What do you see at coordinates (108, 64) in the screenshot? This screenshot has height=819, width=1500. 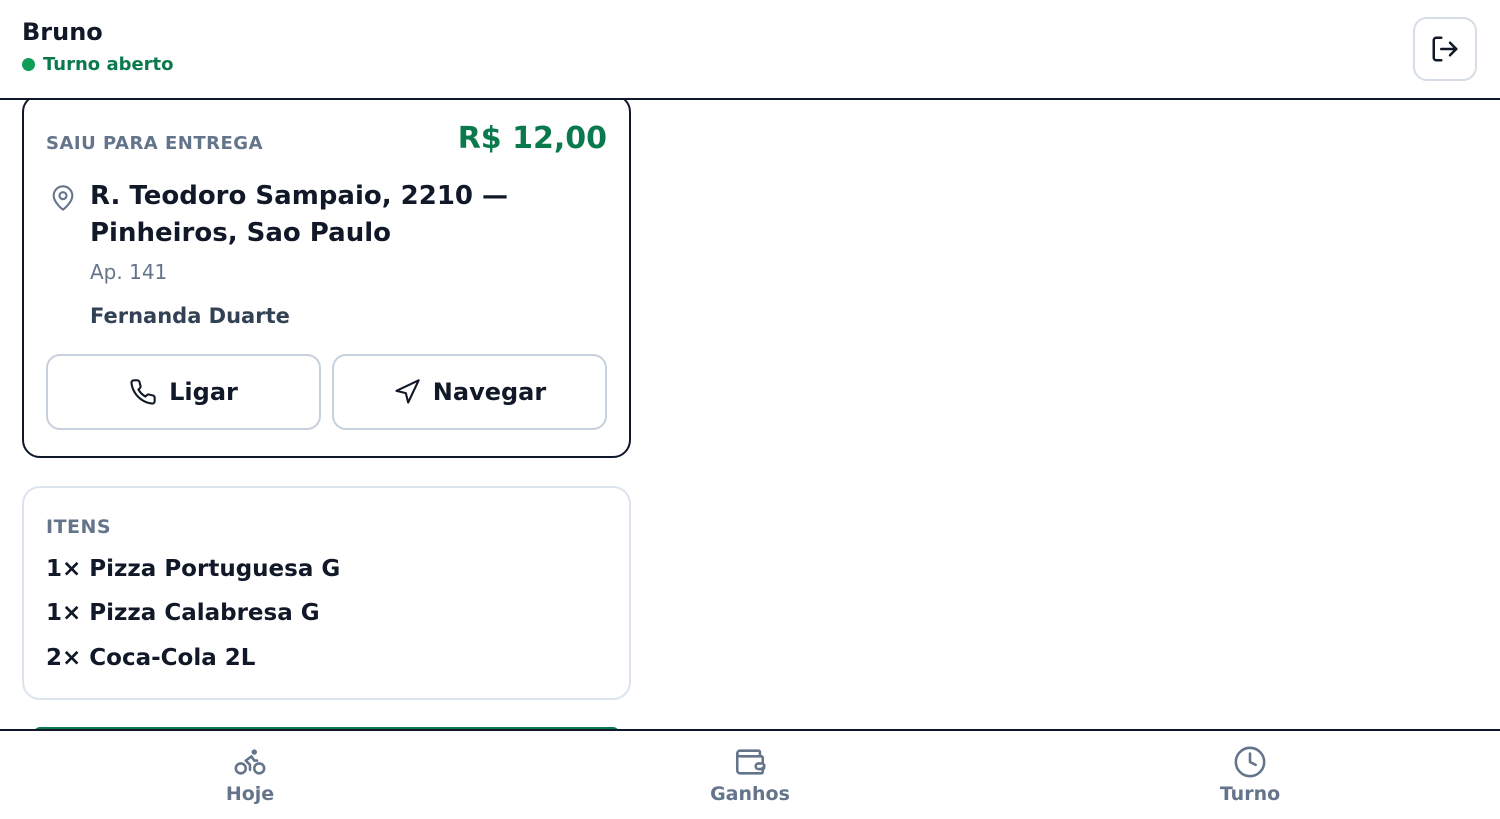 I see `shift-status-label: Turno aberto` at bounding box center [108, 64].